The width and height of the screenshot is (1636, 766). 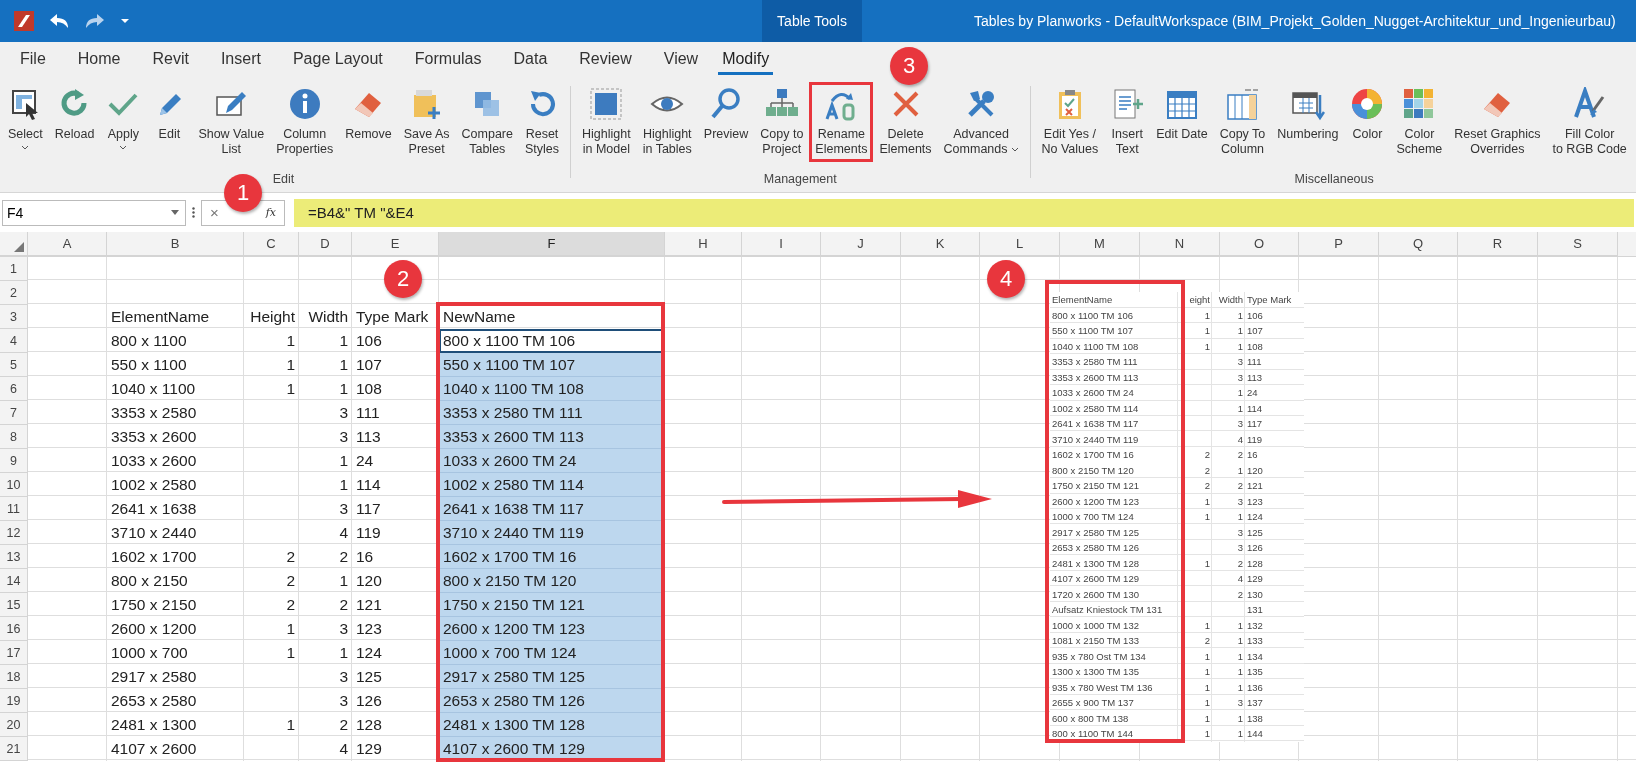 What do you see at coordinates (33, 60) in the screenshot?
I see `menu-tab: File` at bounding box center [33, 60].